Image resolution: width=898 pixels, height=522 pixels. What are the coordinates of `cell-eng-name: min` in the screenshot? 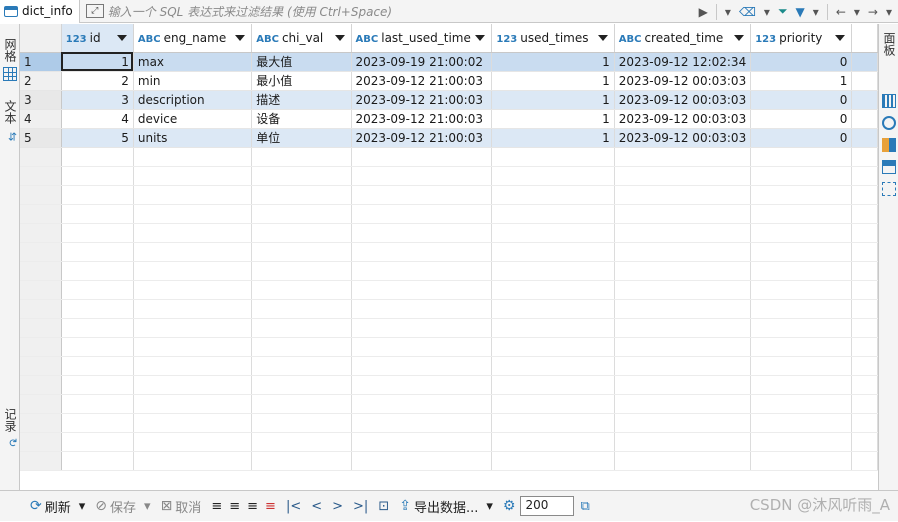 It's located at (193, 81).